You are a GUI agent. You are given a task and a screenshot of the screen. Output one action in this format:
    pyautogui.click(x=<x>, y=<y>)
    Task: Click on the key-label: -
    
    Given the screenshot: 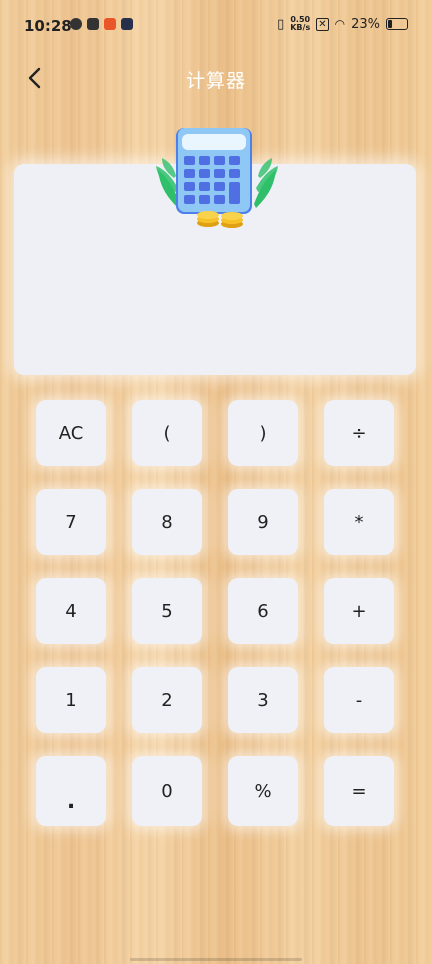 What is the action you would take?
    pyautogui.click(x=359, y=700)
    